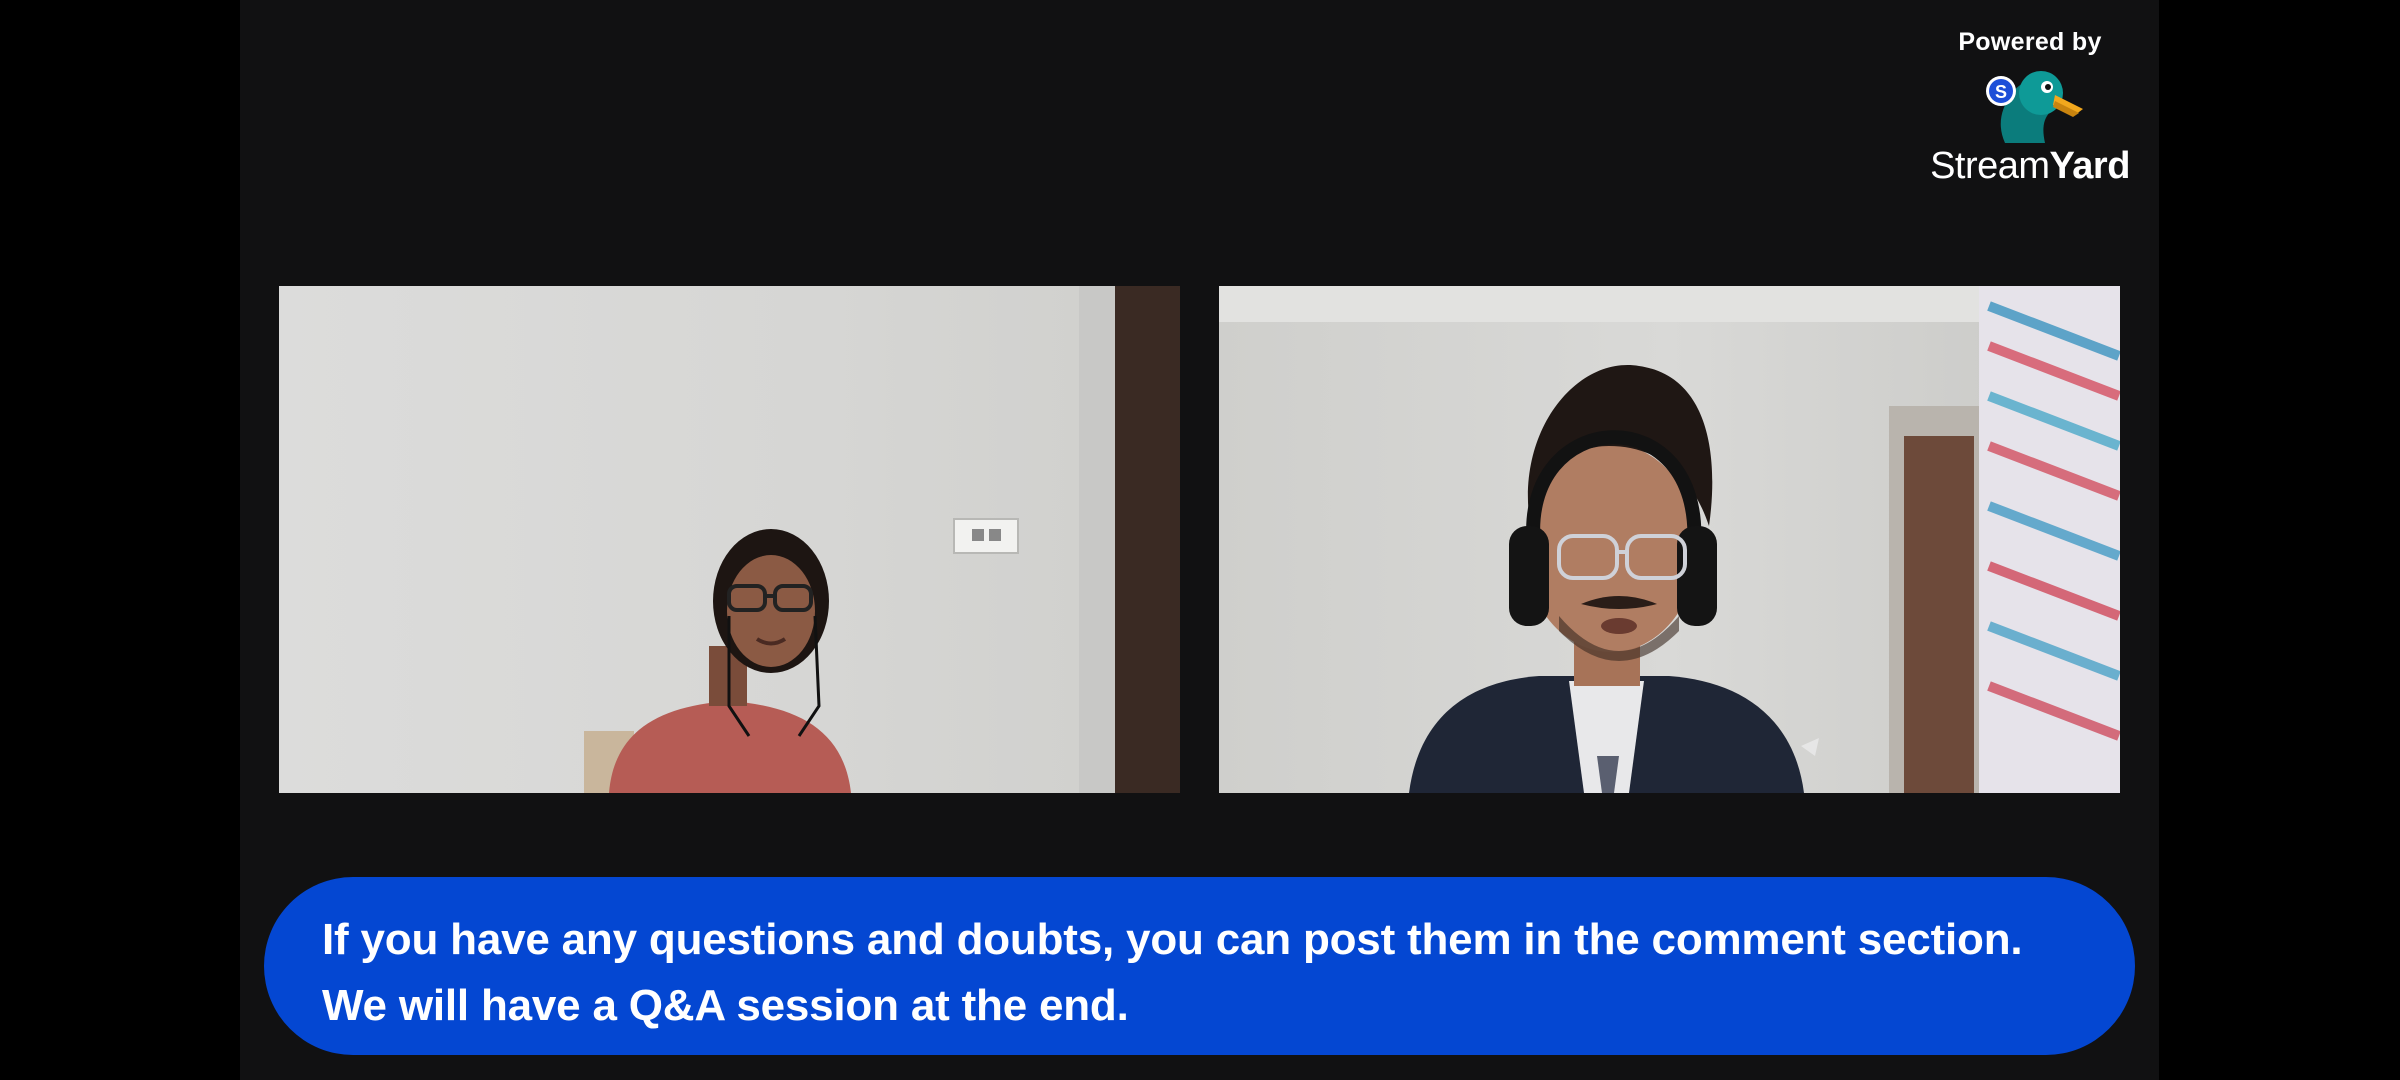 This screenshot has width=2400, height=1080. Describe the element at coordinates (1990, 166) in the screenshot. I see `wordmark-regular: Stream` at that location.